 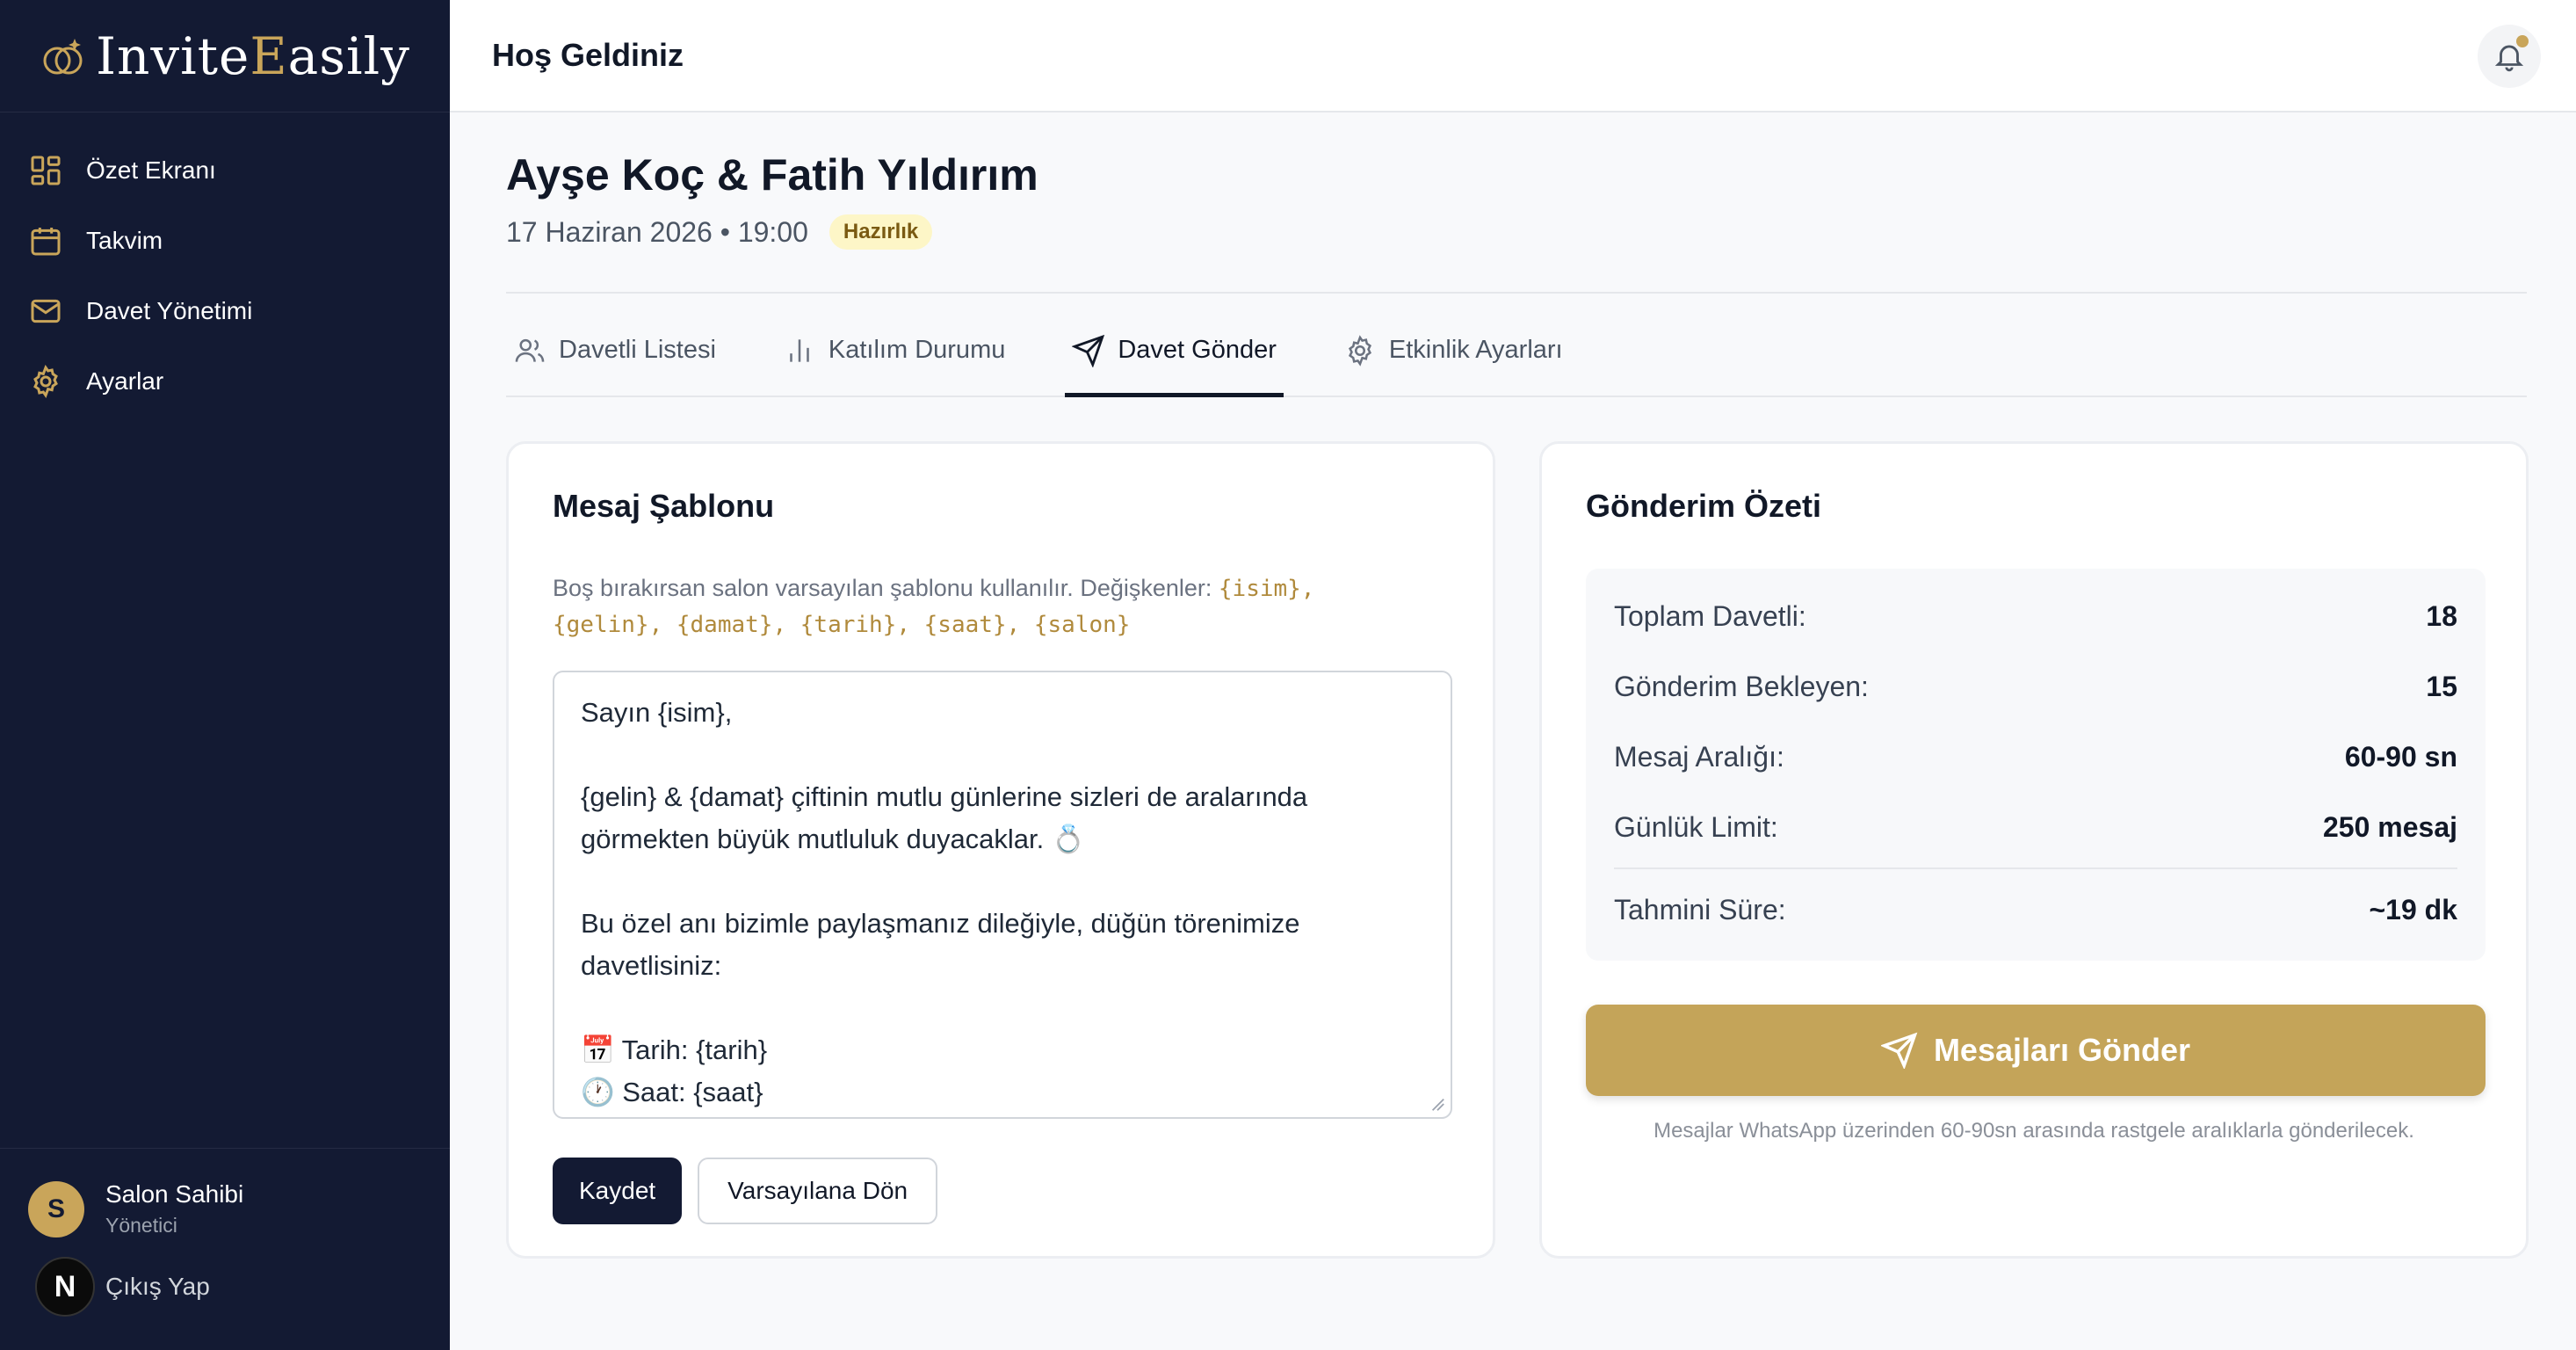 I want to click on event-date-time: 17 Haziran 2026 • 19:00, so click(x=657, y=232).